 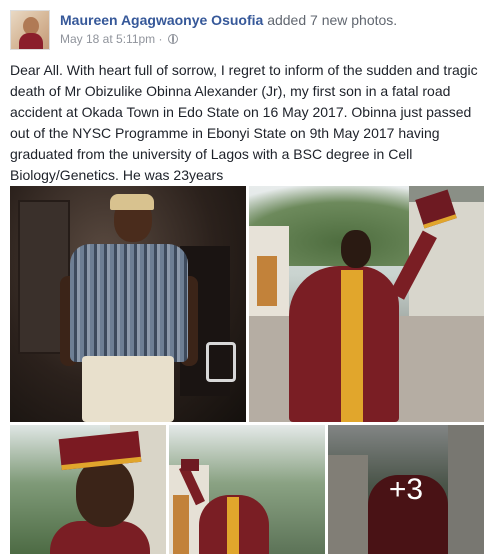 What do you see at coordinates (132, 202) in the screenshot?
I see `photo-1-cap` at bounding box center [132, 202].